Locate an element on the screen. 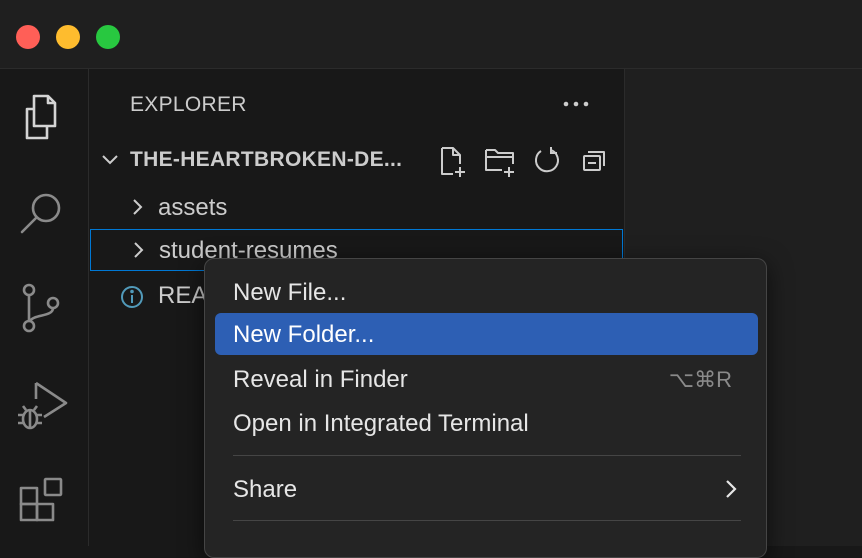  menu-item-open-in-integrated-terminal: Open in Integrated Terminal is located at coordinates (486, 423).